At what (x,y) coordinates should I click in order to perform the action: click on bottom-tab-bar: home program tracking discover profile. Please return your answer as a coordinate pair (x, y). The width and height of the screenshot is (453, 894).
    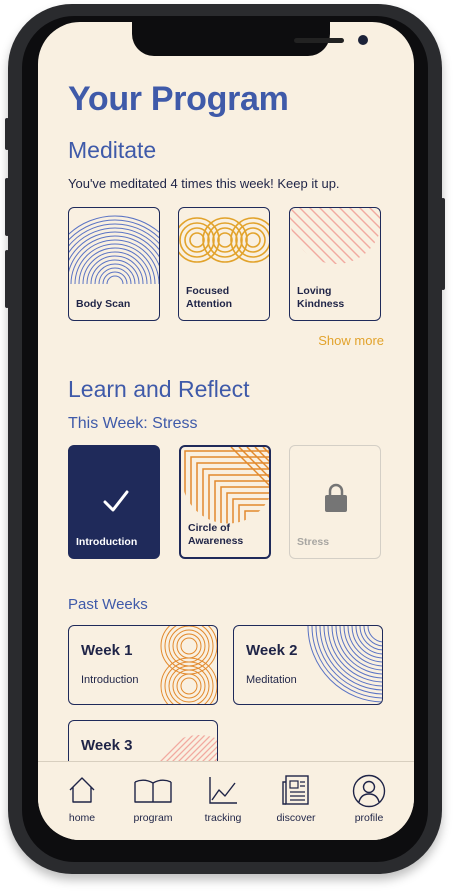
    Looking at the image, I should click on (226, 800).